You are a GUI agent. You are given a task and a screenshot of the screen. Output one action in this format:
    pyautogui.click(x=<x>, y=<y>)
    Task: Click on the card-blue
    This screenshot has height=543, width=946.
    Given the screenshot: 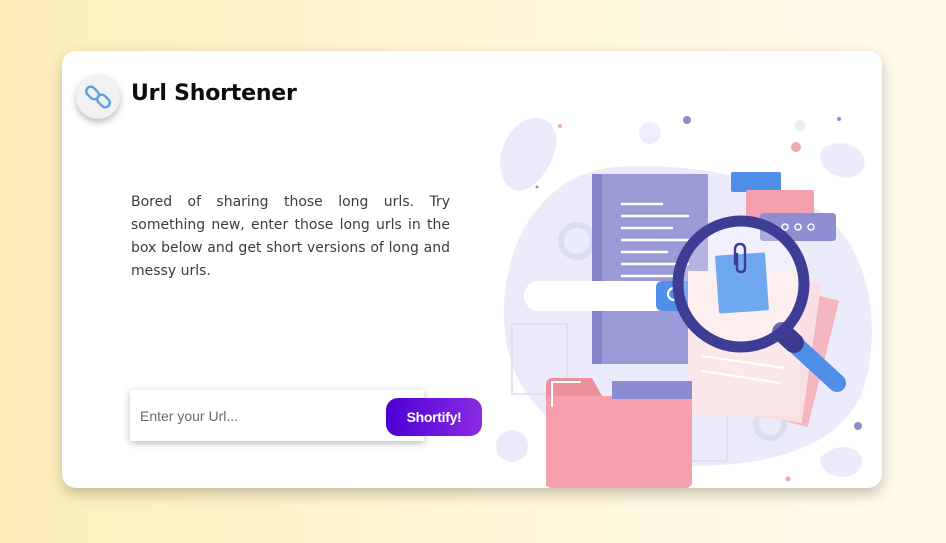 What is the action you would take?
    pyautogui.click(x=756, y=182)
    